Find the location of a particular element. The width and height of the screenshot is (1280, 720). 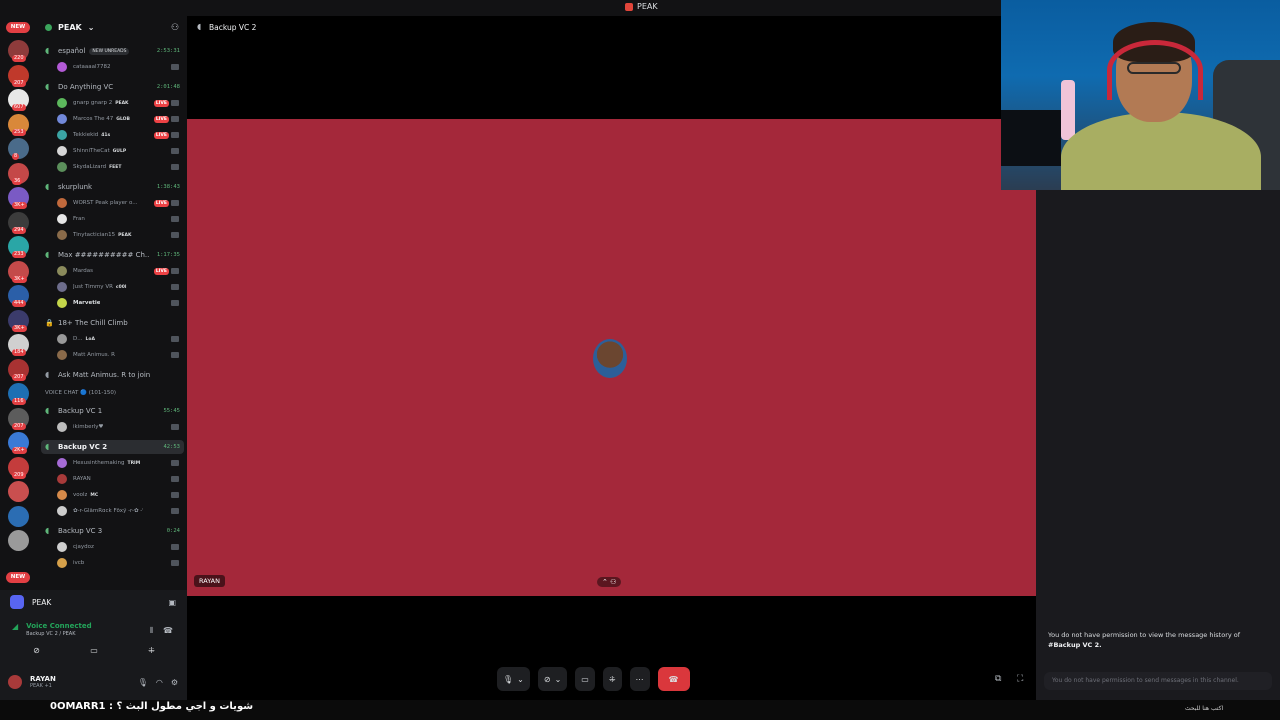

voice-member: cataaaal7782 is located at coordinates (120, 67).